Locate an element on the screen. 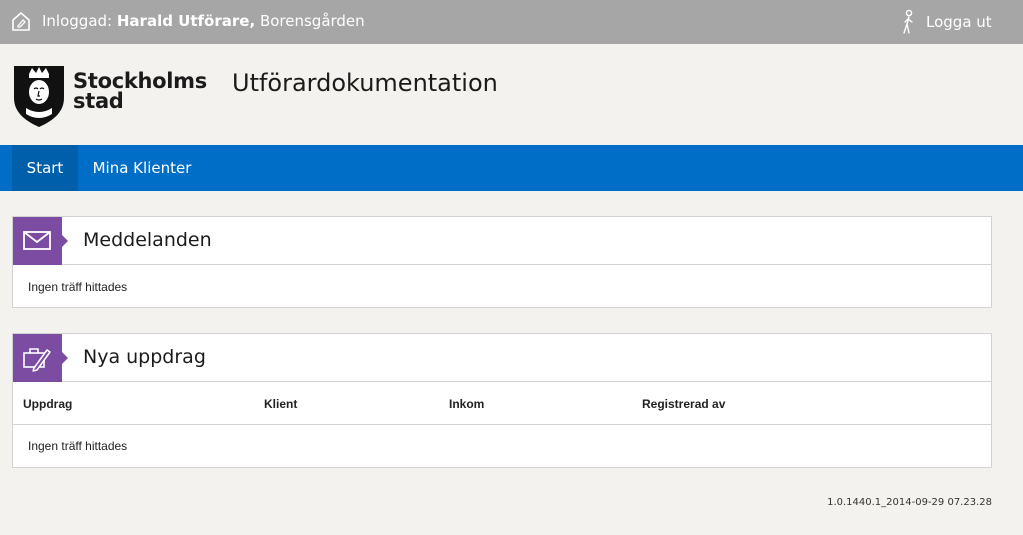 The width and height of the screenshot is (1023, 535). column-header-klient: Klient is located at coordinates (280, 404).